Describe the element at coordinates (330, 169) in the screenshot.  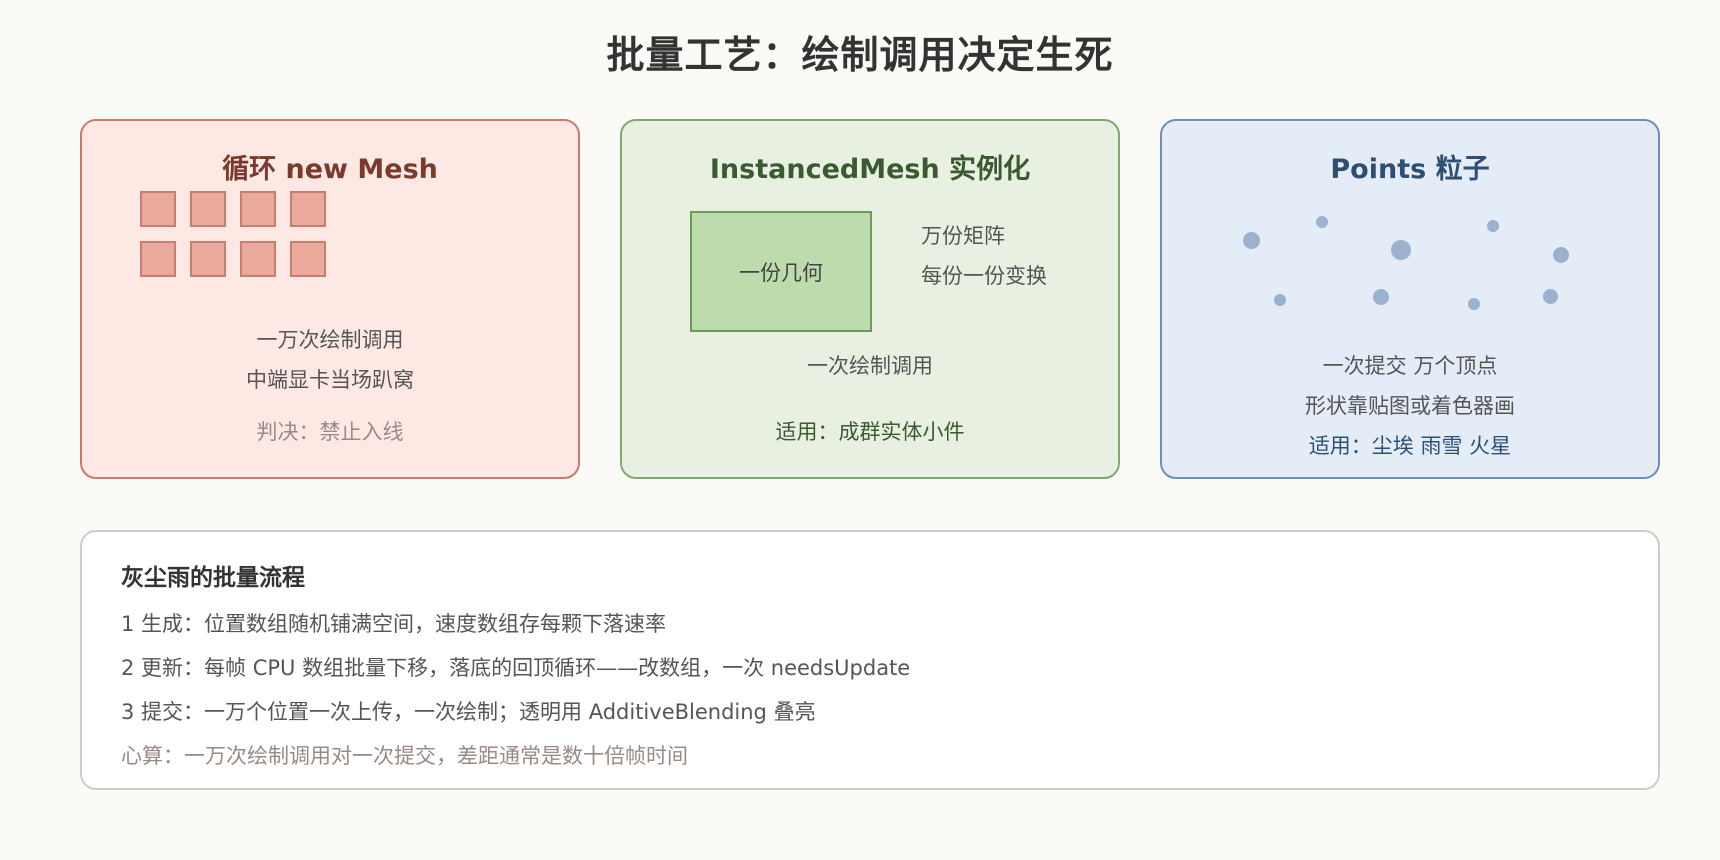
I see `card-loop-mesh-title: 循环 new Mesh` at that location.